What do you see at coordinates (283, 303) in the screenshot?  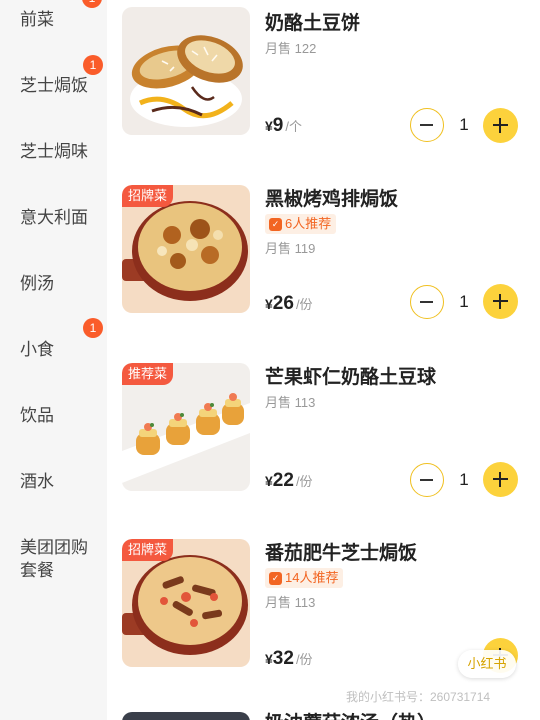 I see `price-value: 26` at bounding box center [283, 303].